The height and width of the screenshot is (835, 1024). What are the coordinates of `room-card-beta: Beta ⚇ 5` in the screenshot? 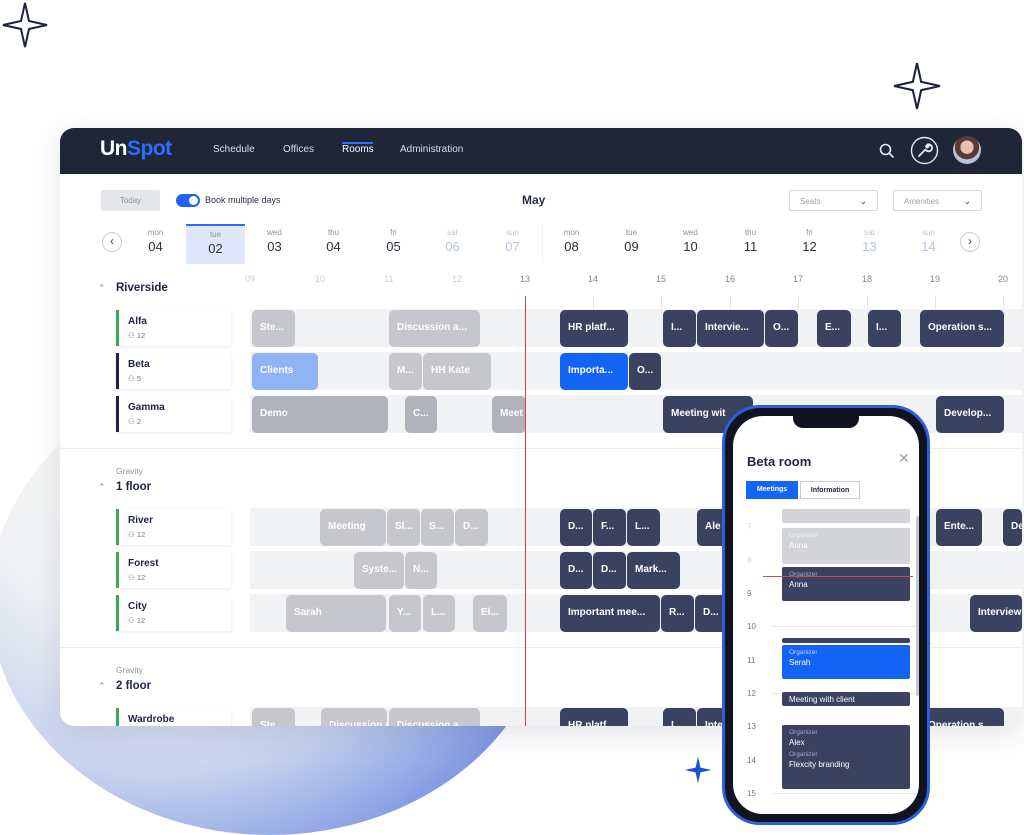 It's located at (173, 371).